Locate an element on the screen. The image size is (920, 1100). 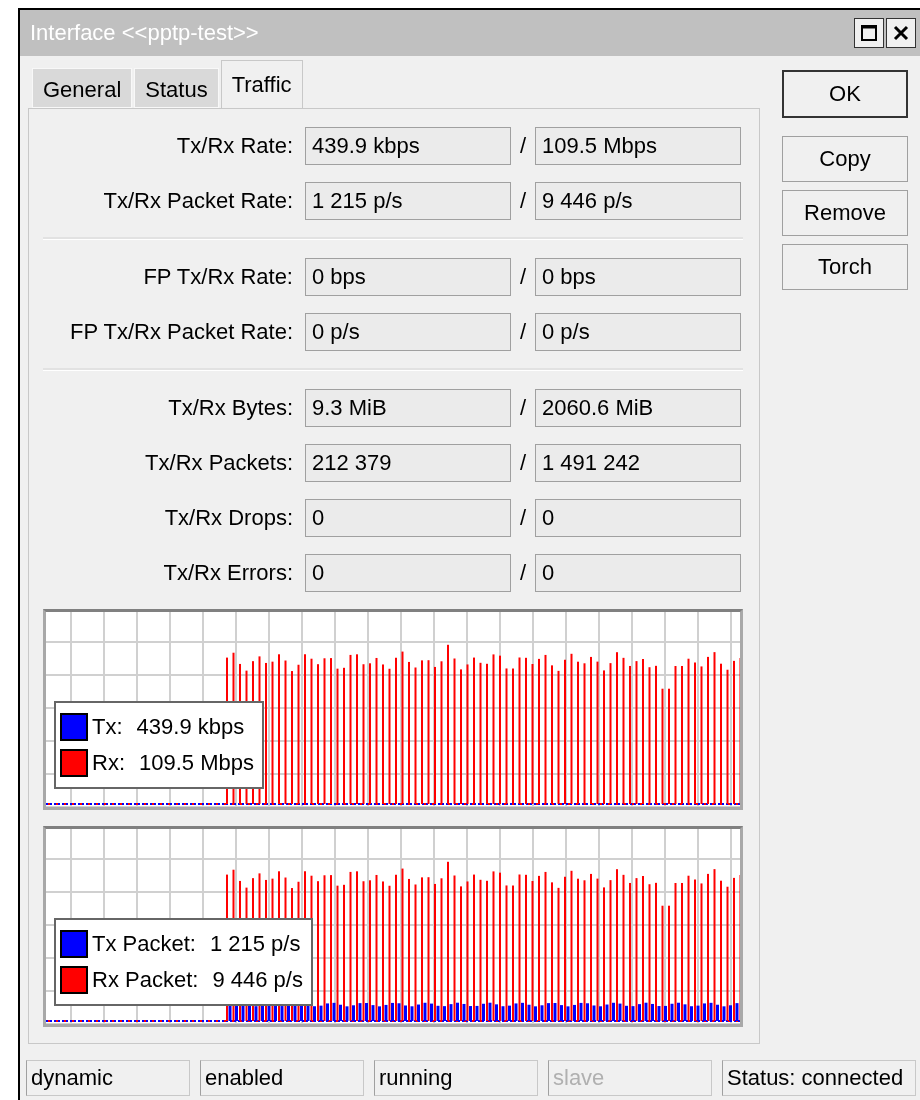
dialog-button: Torch is located at coordinates (845, 267).